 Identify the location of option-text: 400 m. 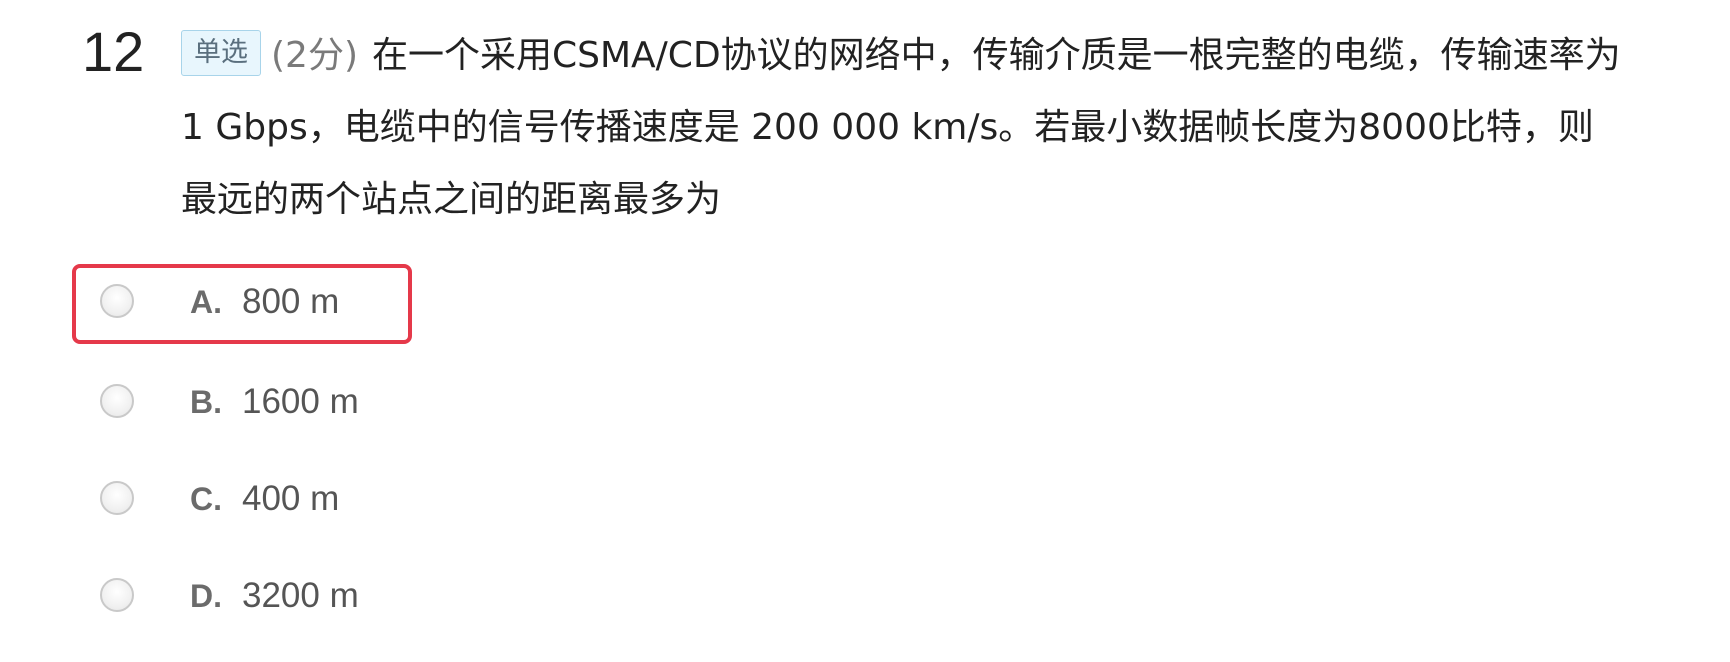
(291, 498).